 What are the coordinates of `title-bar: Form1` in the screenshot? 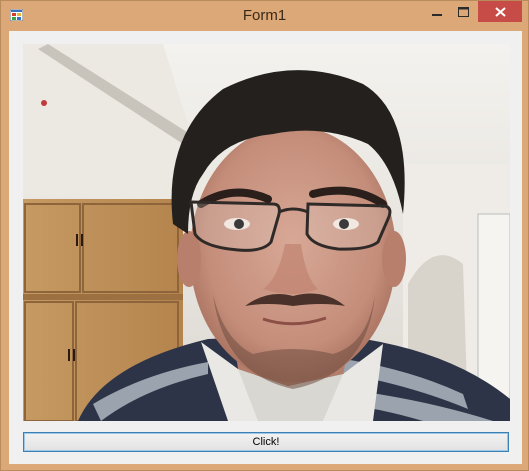 It's located at (264, 15).